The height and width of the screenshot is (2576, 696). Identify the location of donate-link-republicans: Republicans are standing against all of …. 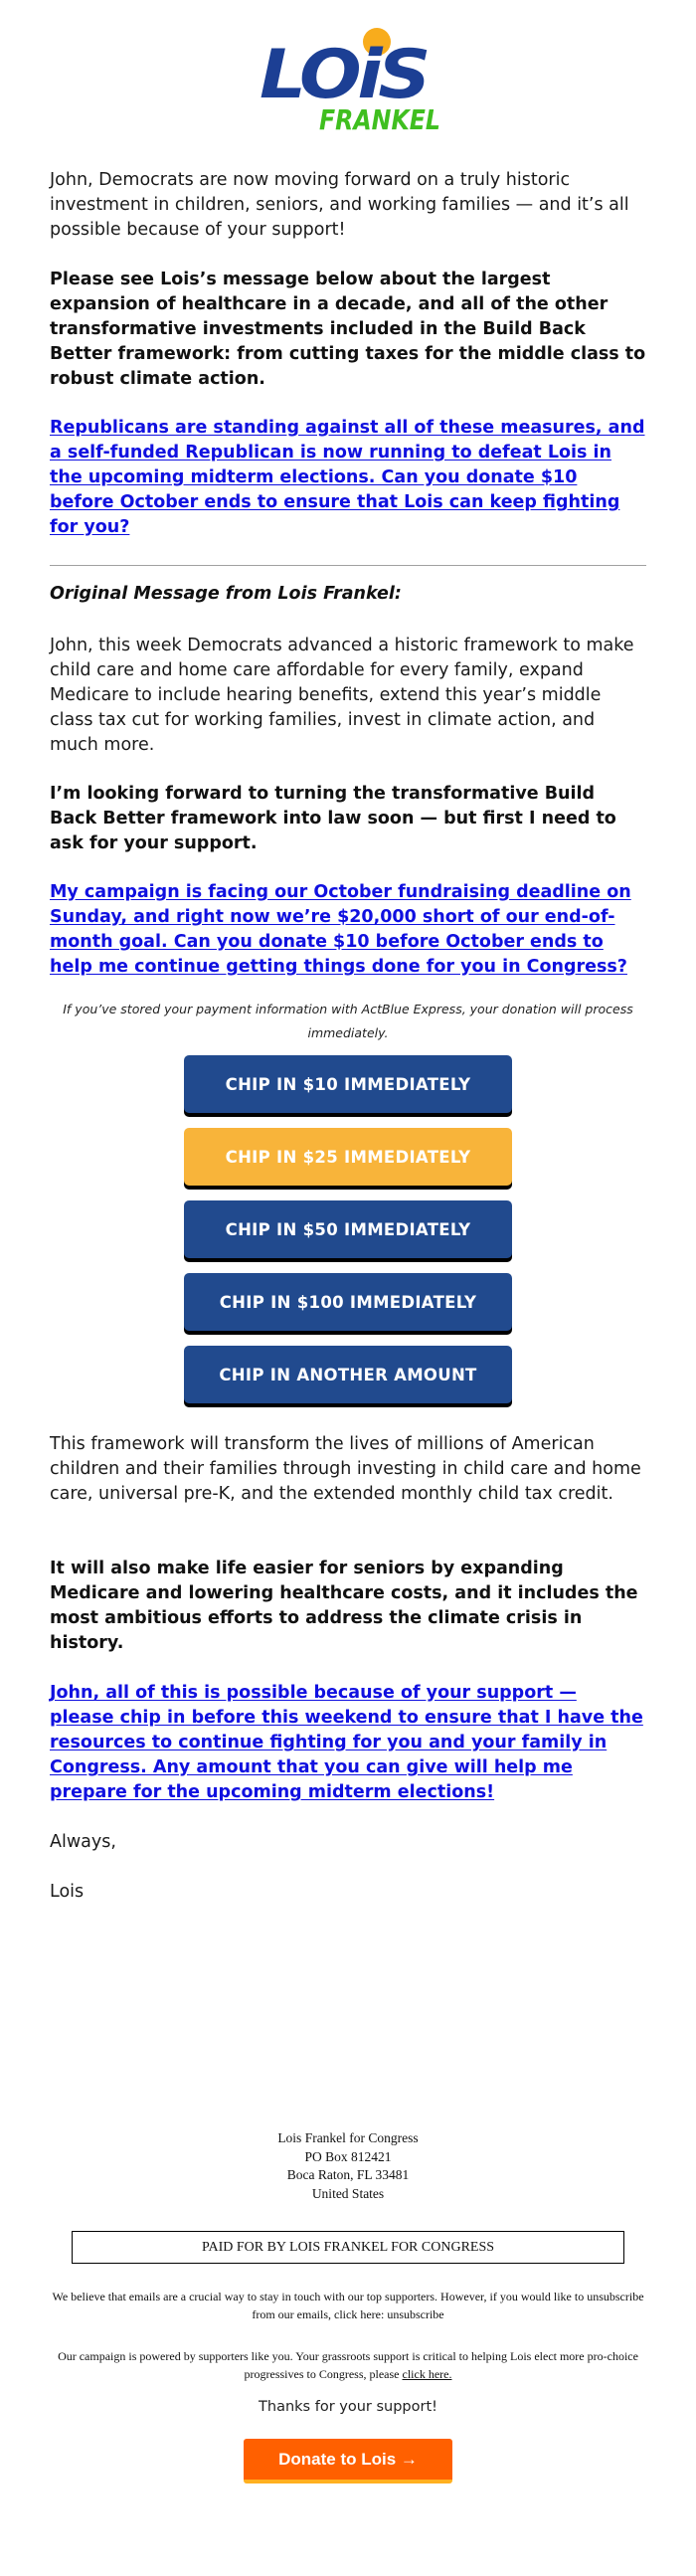
(347, 477).